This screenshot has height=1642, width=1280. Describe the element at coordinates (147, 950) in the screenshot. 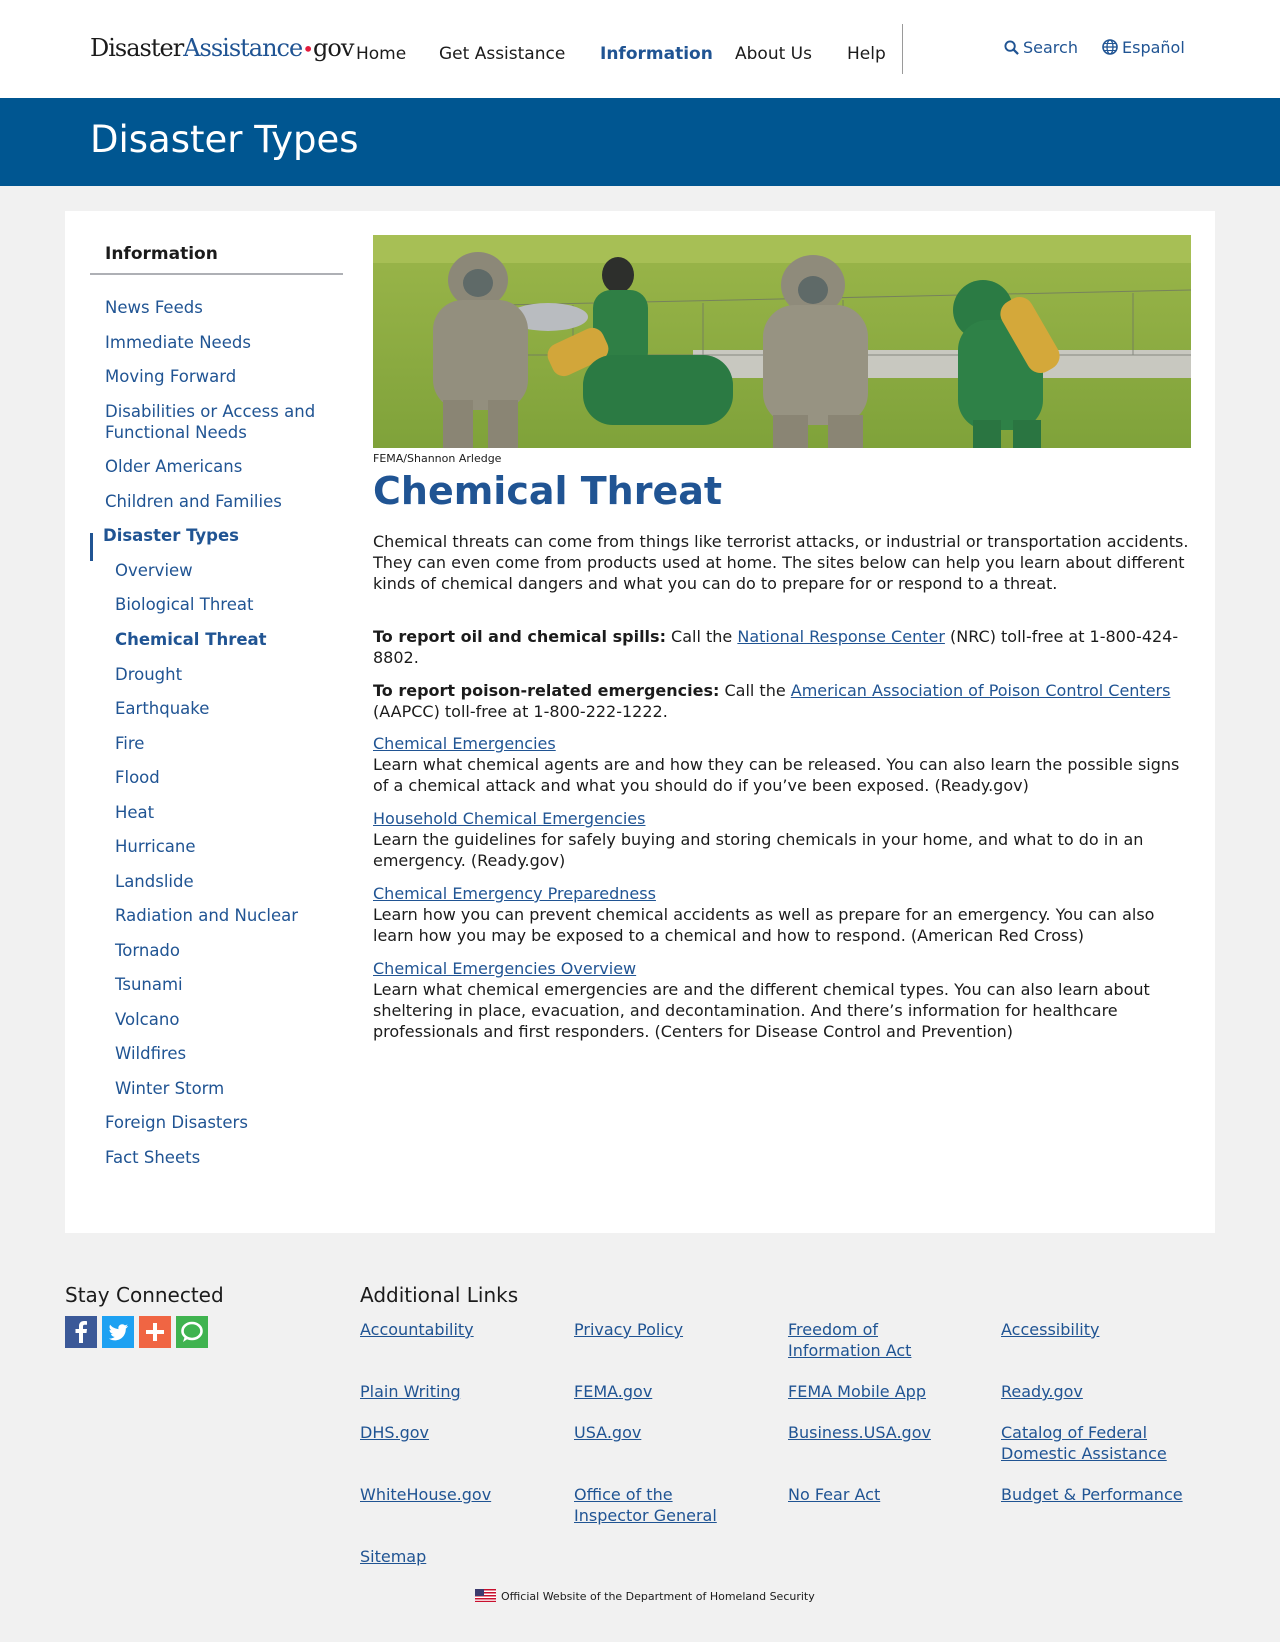

I see `sidebar-subitem-tornado: Tornado` at that location.